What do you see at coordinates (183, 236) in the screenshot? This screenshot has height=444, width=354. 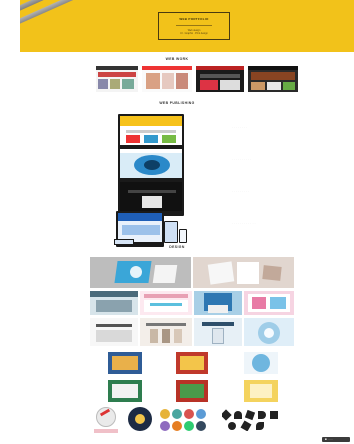 I see `phone-mockup` at bounding box center [183, 236].